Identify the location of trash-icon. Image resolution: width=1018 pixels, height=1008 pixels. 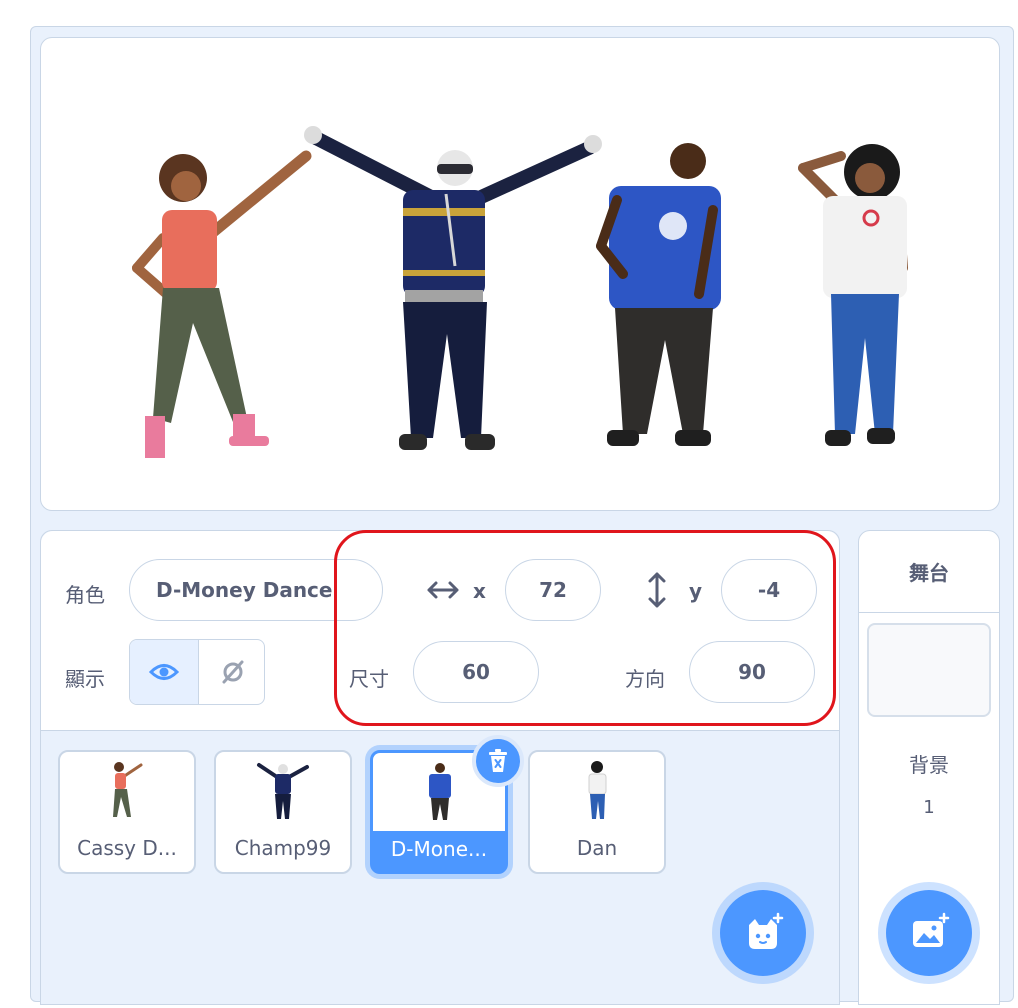
(498, 760).